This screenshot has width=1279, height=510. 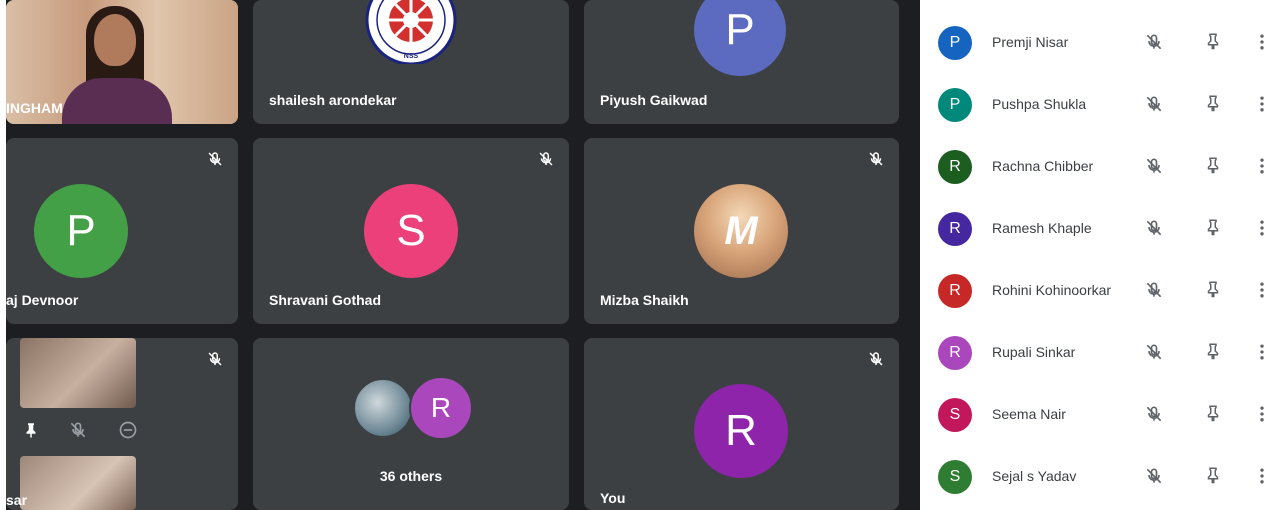 I want to click on participant-avatar: S, so click(x=411, y=231).